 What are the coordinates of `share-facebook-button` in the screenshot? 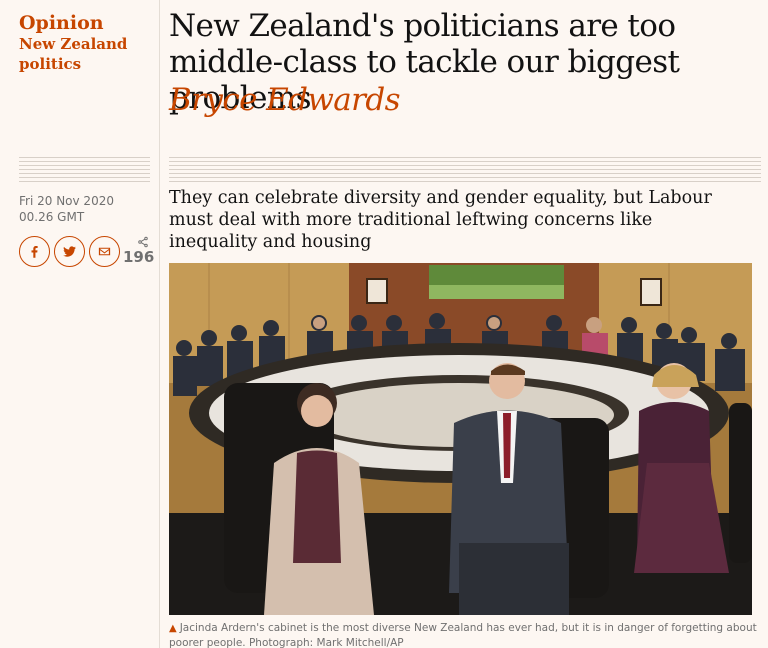 It's located at (34, 251).